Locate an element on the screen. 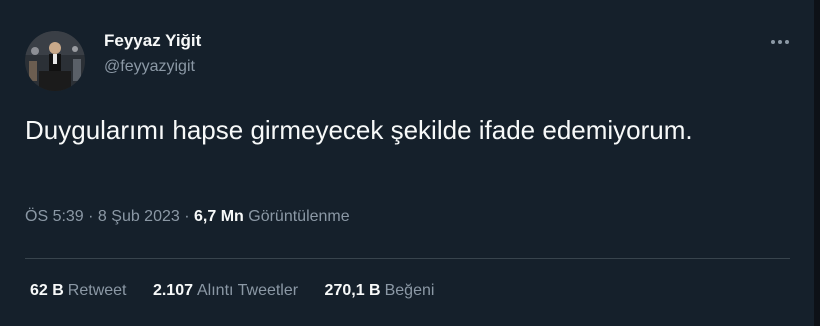 The image size is (820, 326). author-name: Feyyaz Yiğit is located at coordinates (152, 41).